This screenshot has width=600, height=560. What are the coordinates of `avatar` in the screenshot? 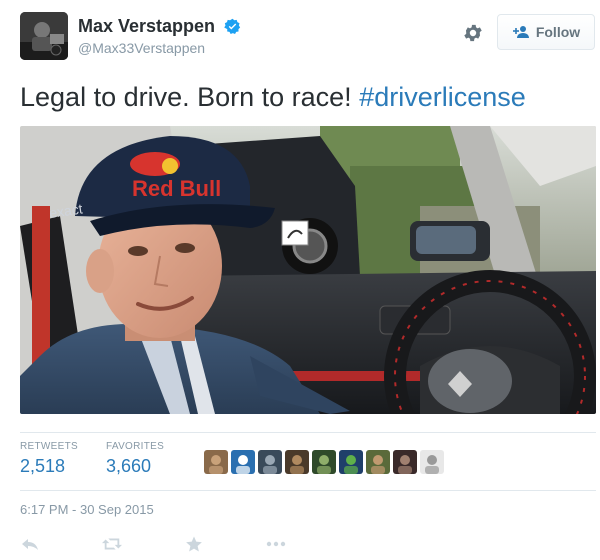 It's located at (44, 36).